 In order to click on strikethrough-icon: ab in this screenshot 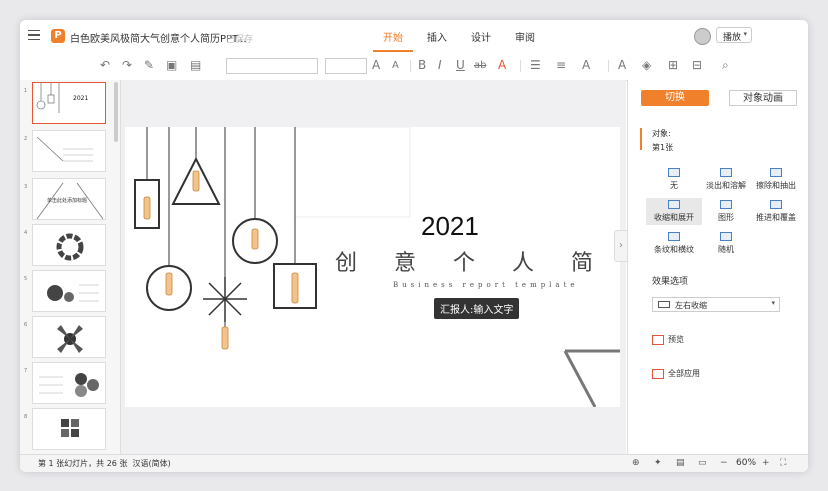, I will do `click(480, 65)`.